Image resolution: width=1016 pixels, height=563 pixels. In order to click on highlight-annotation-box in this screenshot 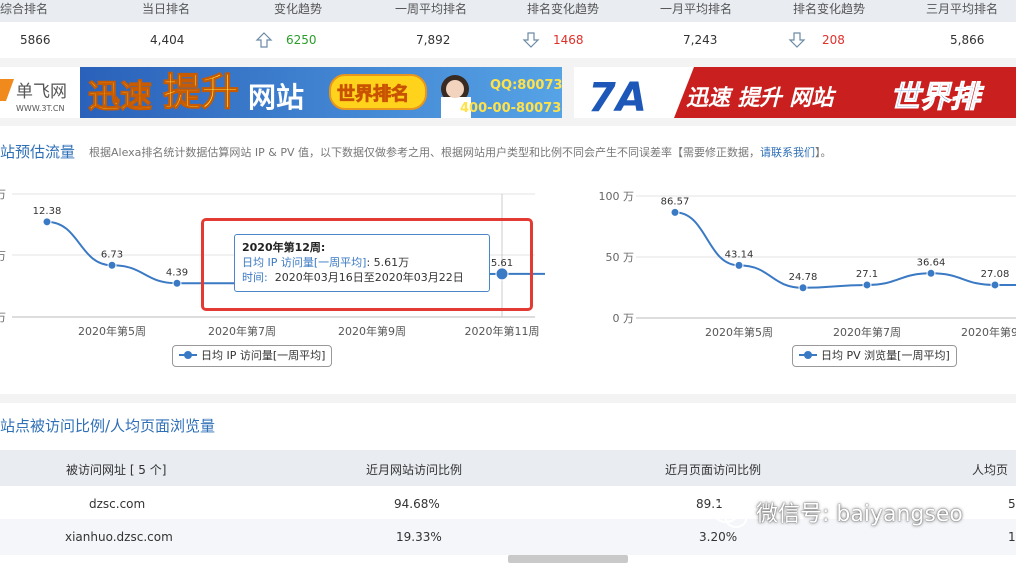, I will do `click(367, 264)`.